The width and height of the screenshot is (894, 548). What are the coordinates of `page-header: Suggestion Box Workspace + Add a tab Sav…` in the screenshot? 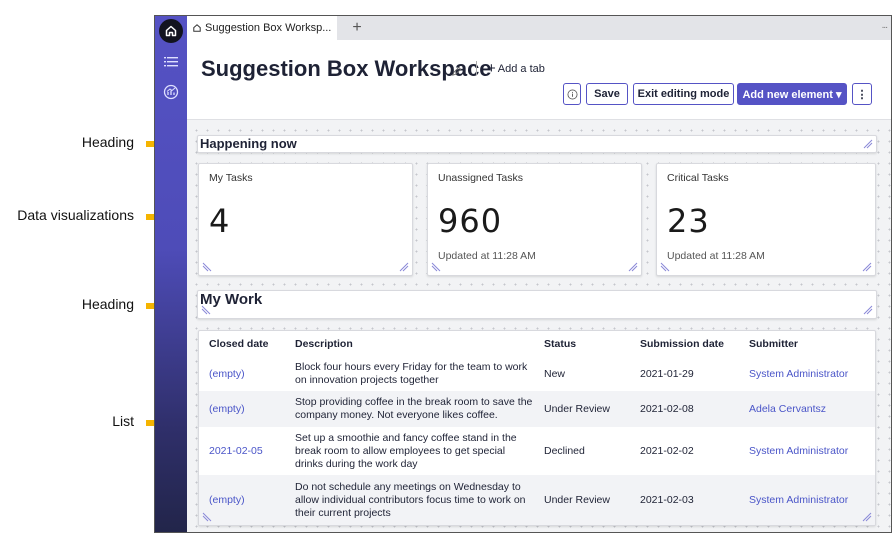 It's located at (539, 80).